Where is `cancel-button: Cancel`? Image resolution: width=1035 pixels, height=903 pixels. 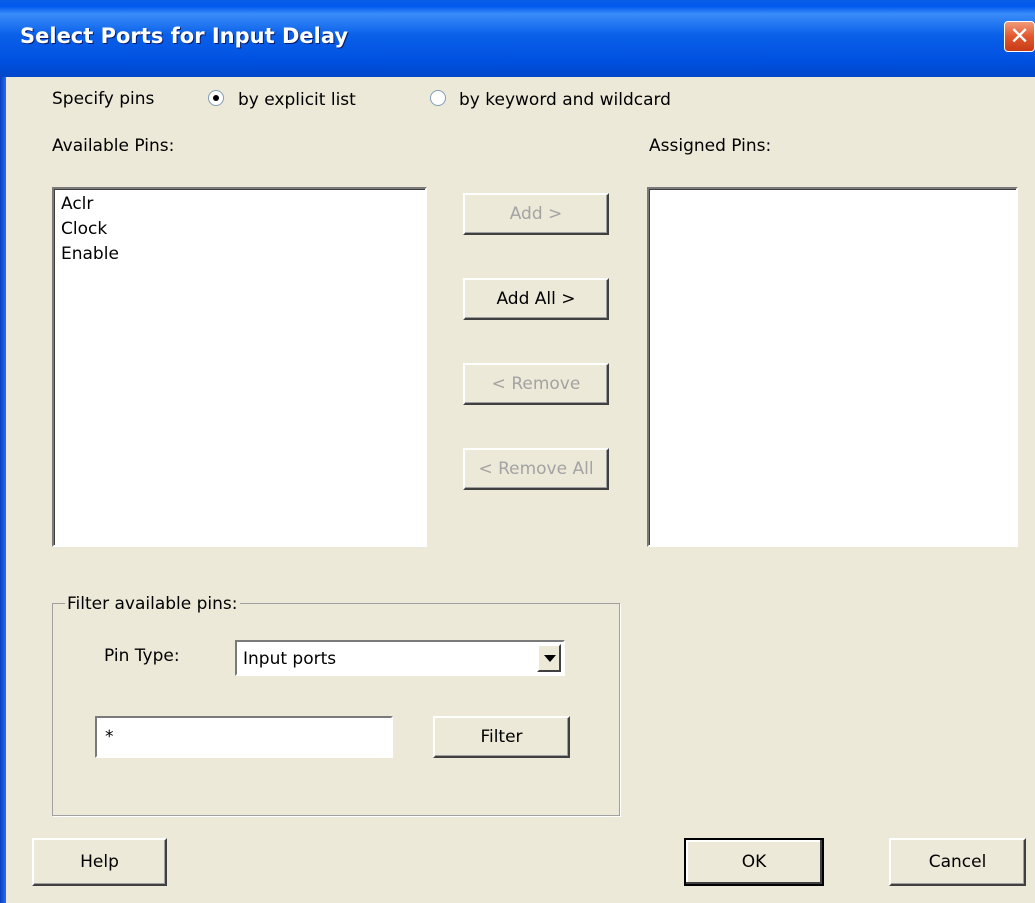
cancel-button: Cancel is located at coordinates (957, 862).